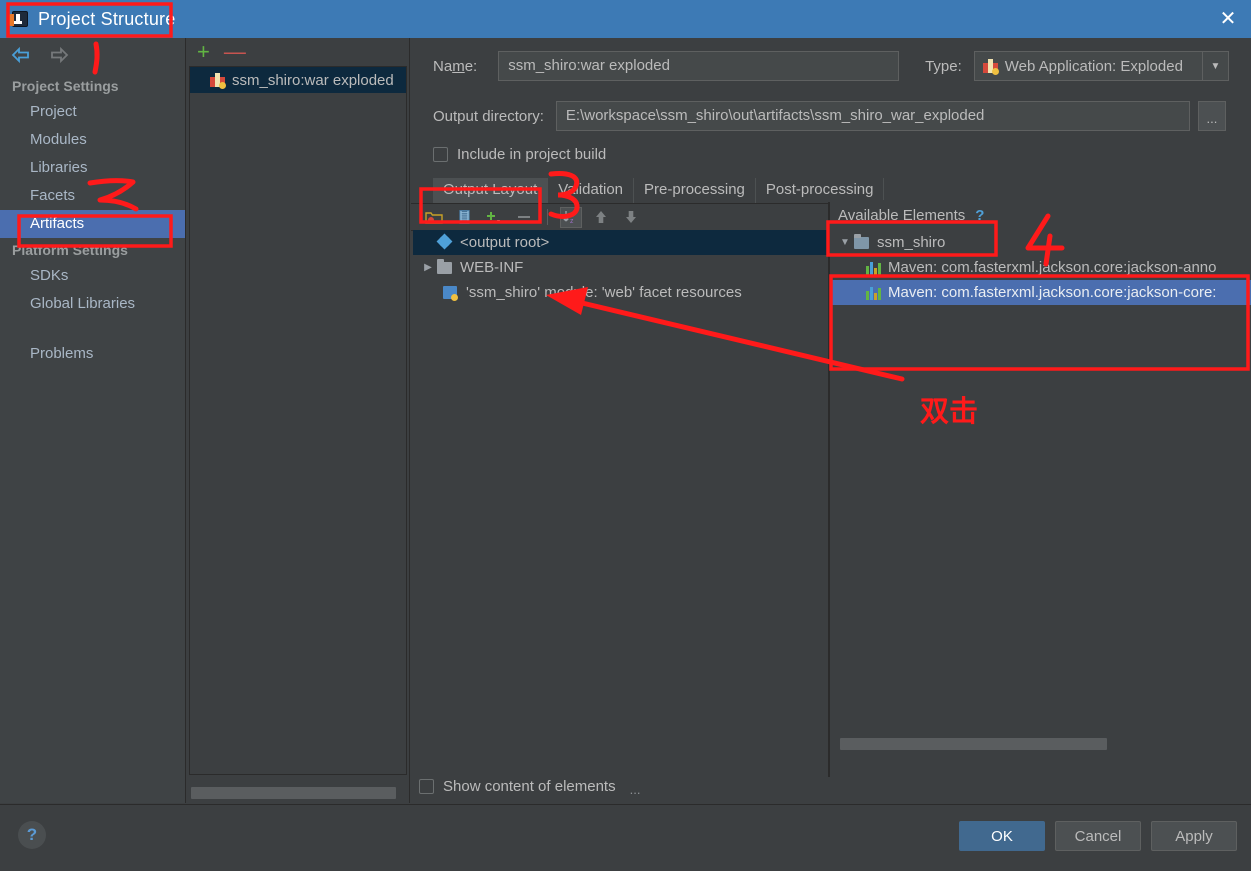 This screenshot has height=871, width=1251. Describe the element at coordinates (547, 217) in the screenshot. I see `toolbar-divider` at that location.